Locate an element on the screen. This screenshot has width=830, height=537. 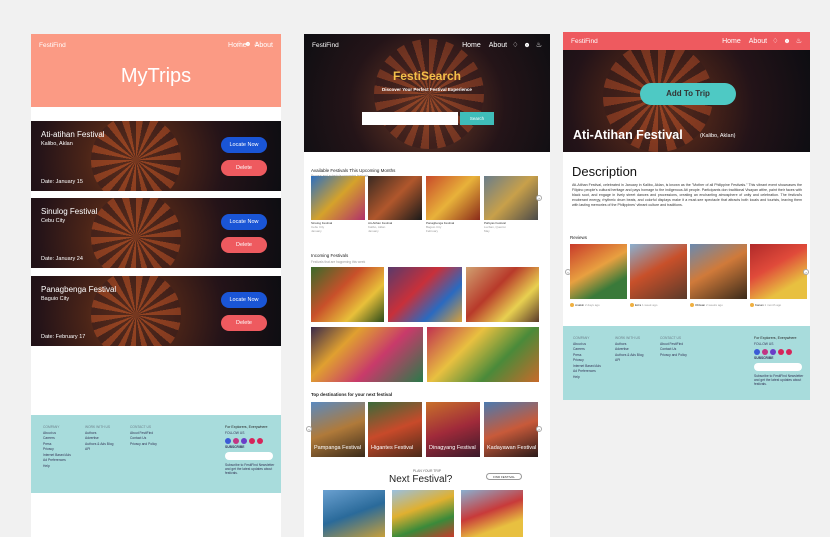
search-button: Search is located at coordinates (477, 118).